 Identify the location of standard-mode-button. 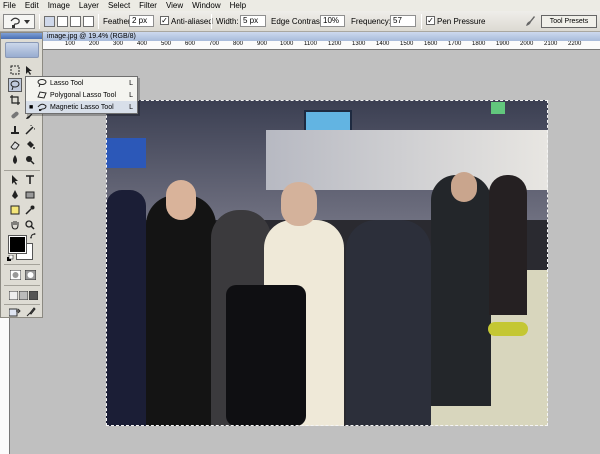
(15, 275).